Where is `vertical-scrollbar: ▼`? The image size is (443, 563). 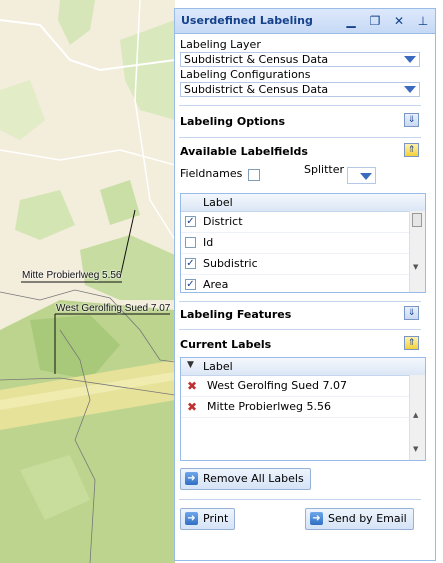 vertical-scrollbar: ▼ is located at coordinates (417, 251).